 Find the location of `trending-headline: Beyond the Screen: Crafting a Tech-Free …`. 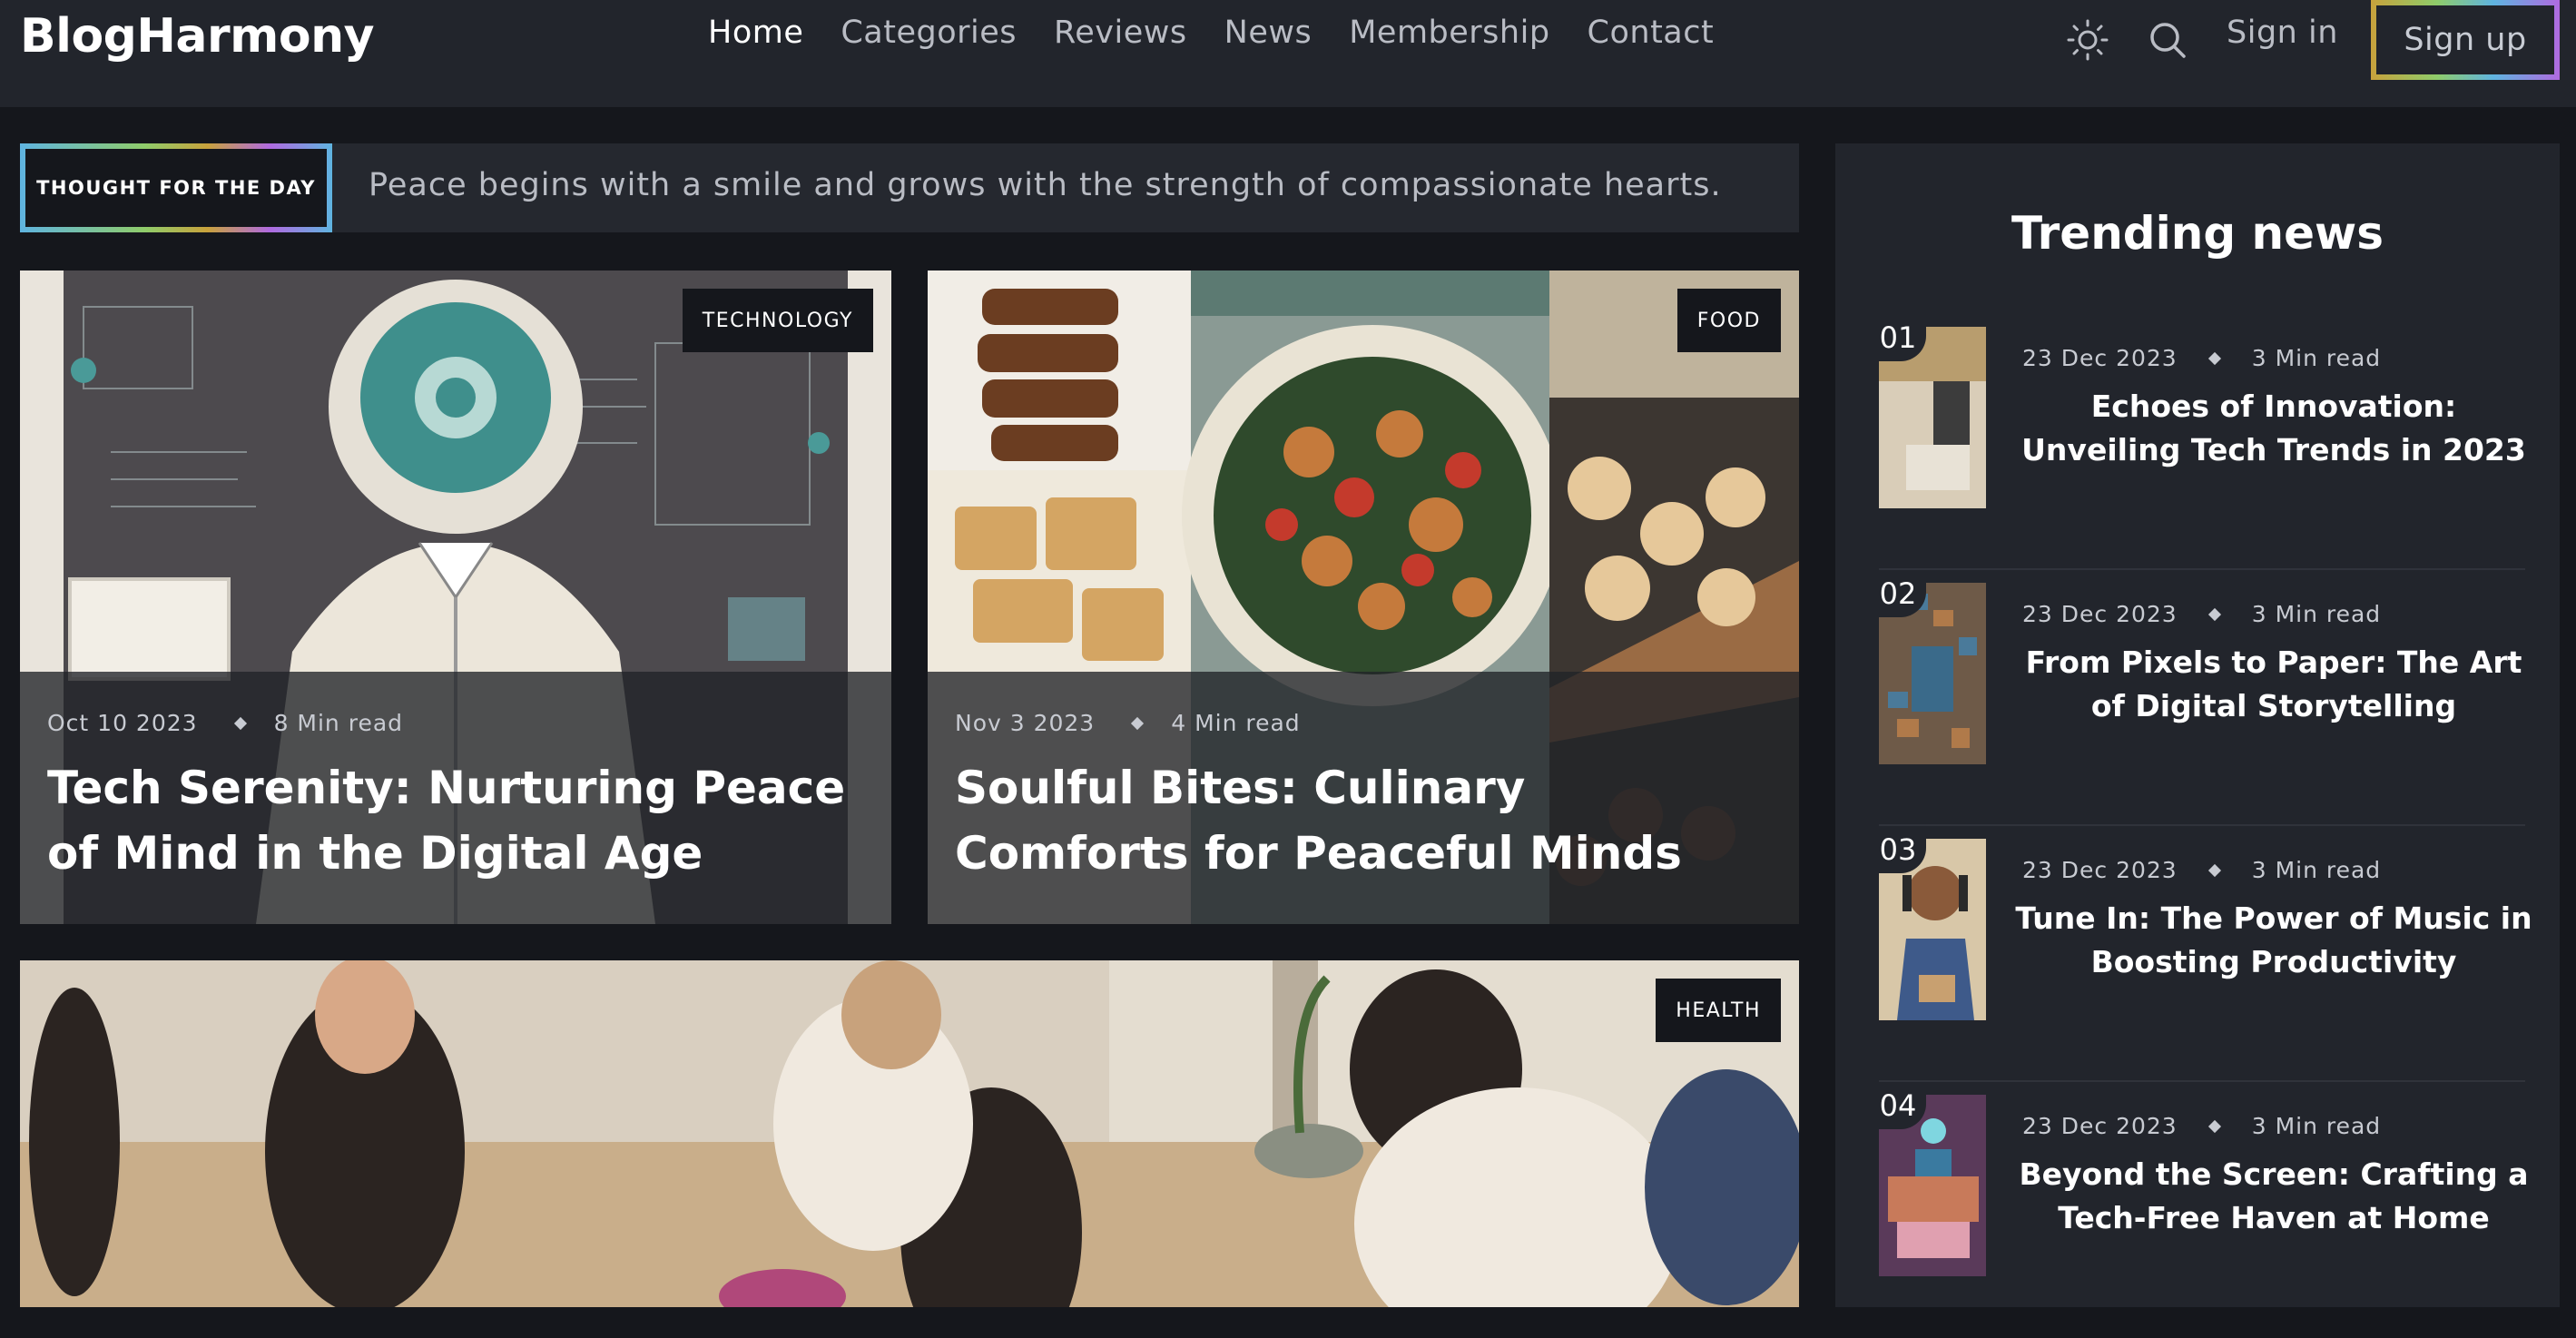

trending-headline: Beyond the Screen: Crafting a Tech-Free … is located at coordinates (2273, 1196).